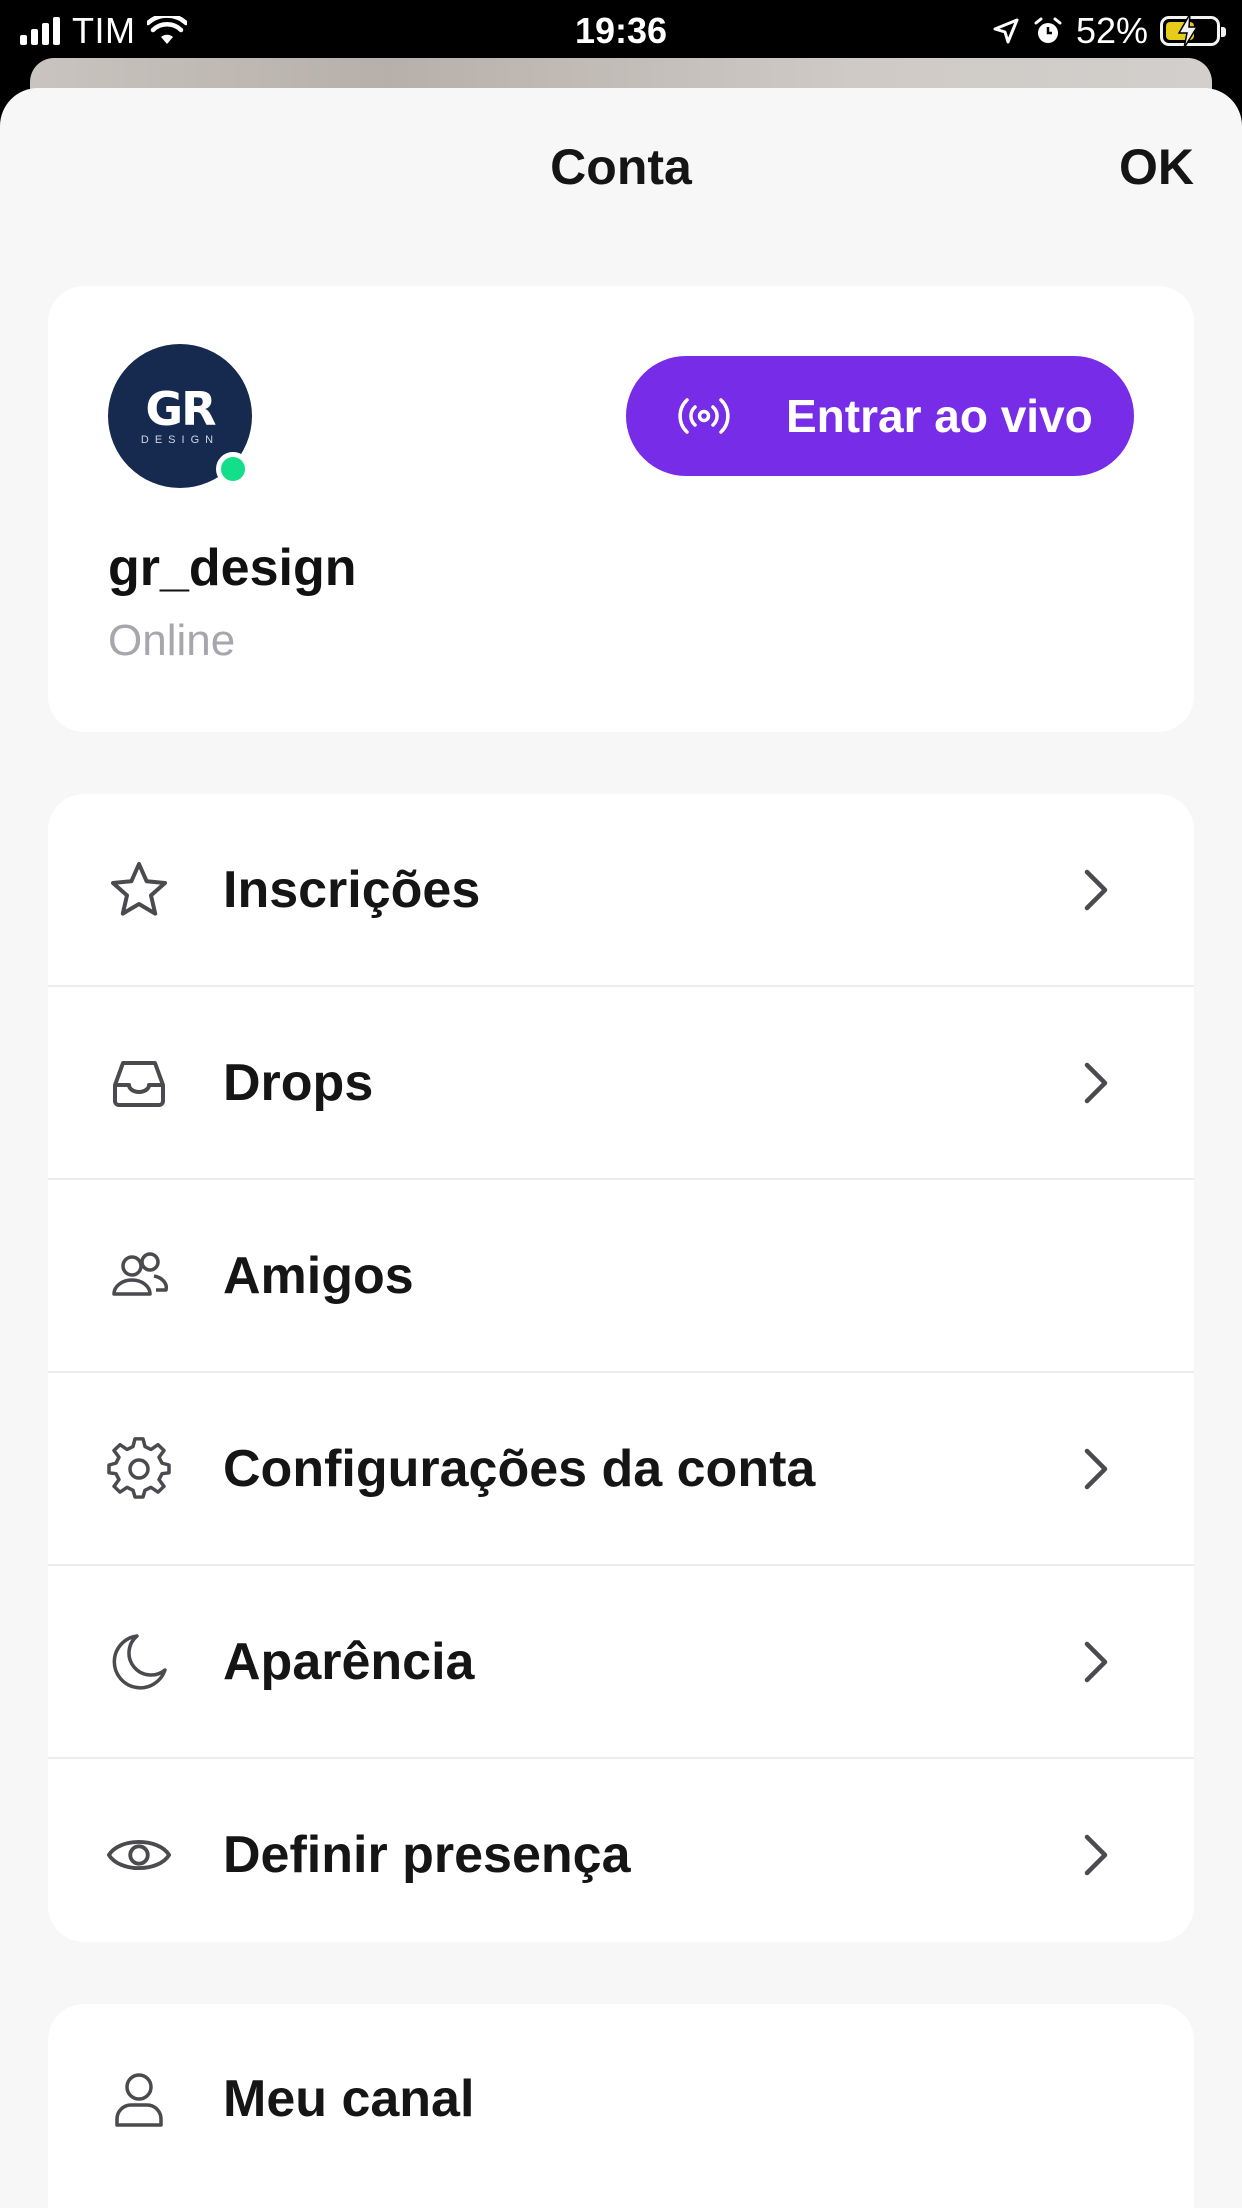 The image size is (1242, 2208). Describe the element at coordinates (318, 1275) in the screenshot. I see `menu-item-label: Amigos` at that location.